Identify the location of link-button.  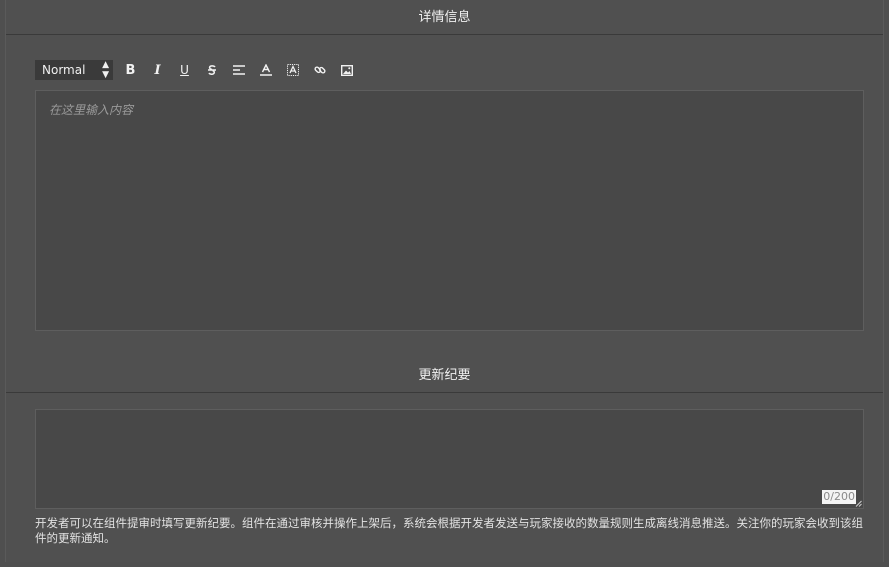
(319, 70).